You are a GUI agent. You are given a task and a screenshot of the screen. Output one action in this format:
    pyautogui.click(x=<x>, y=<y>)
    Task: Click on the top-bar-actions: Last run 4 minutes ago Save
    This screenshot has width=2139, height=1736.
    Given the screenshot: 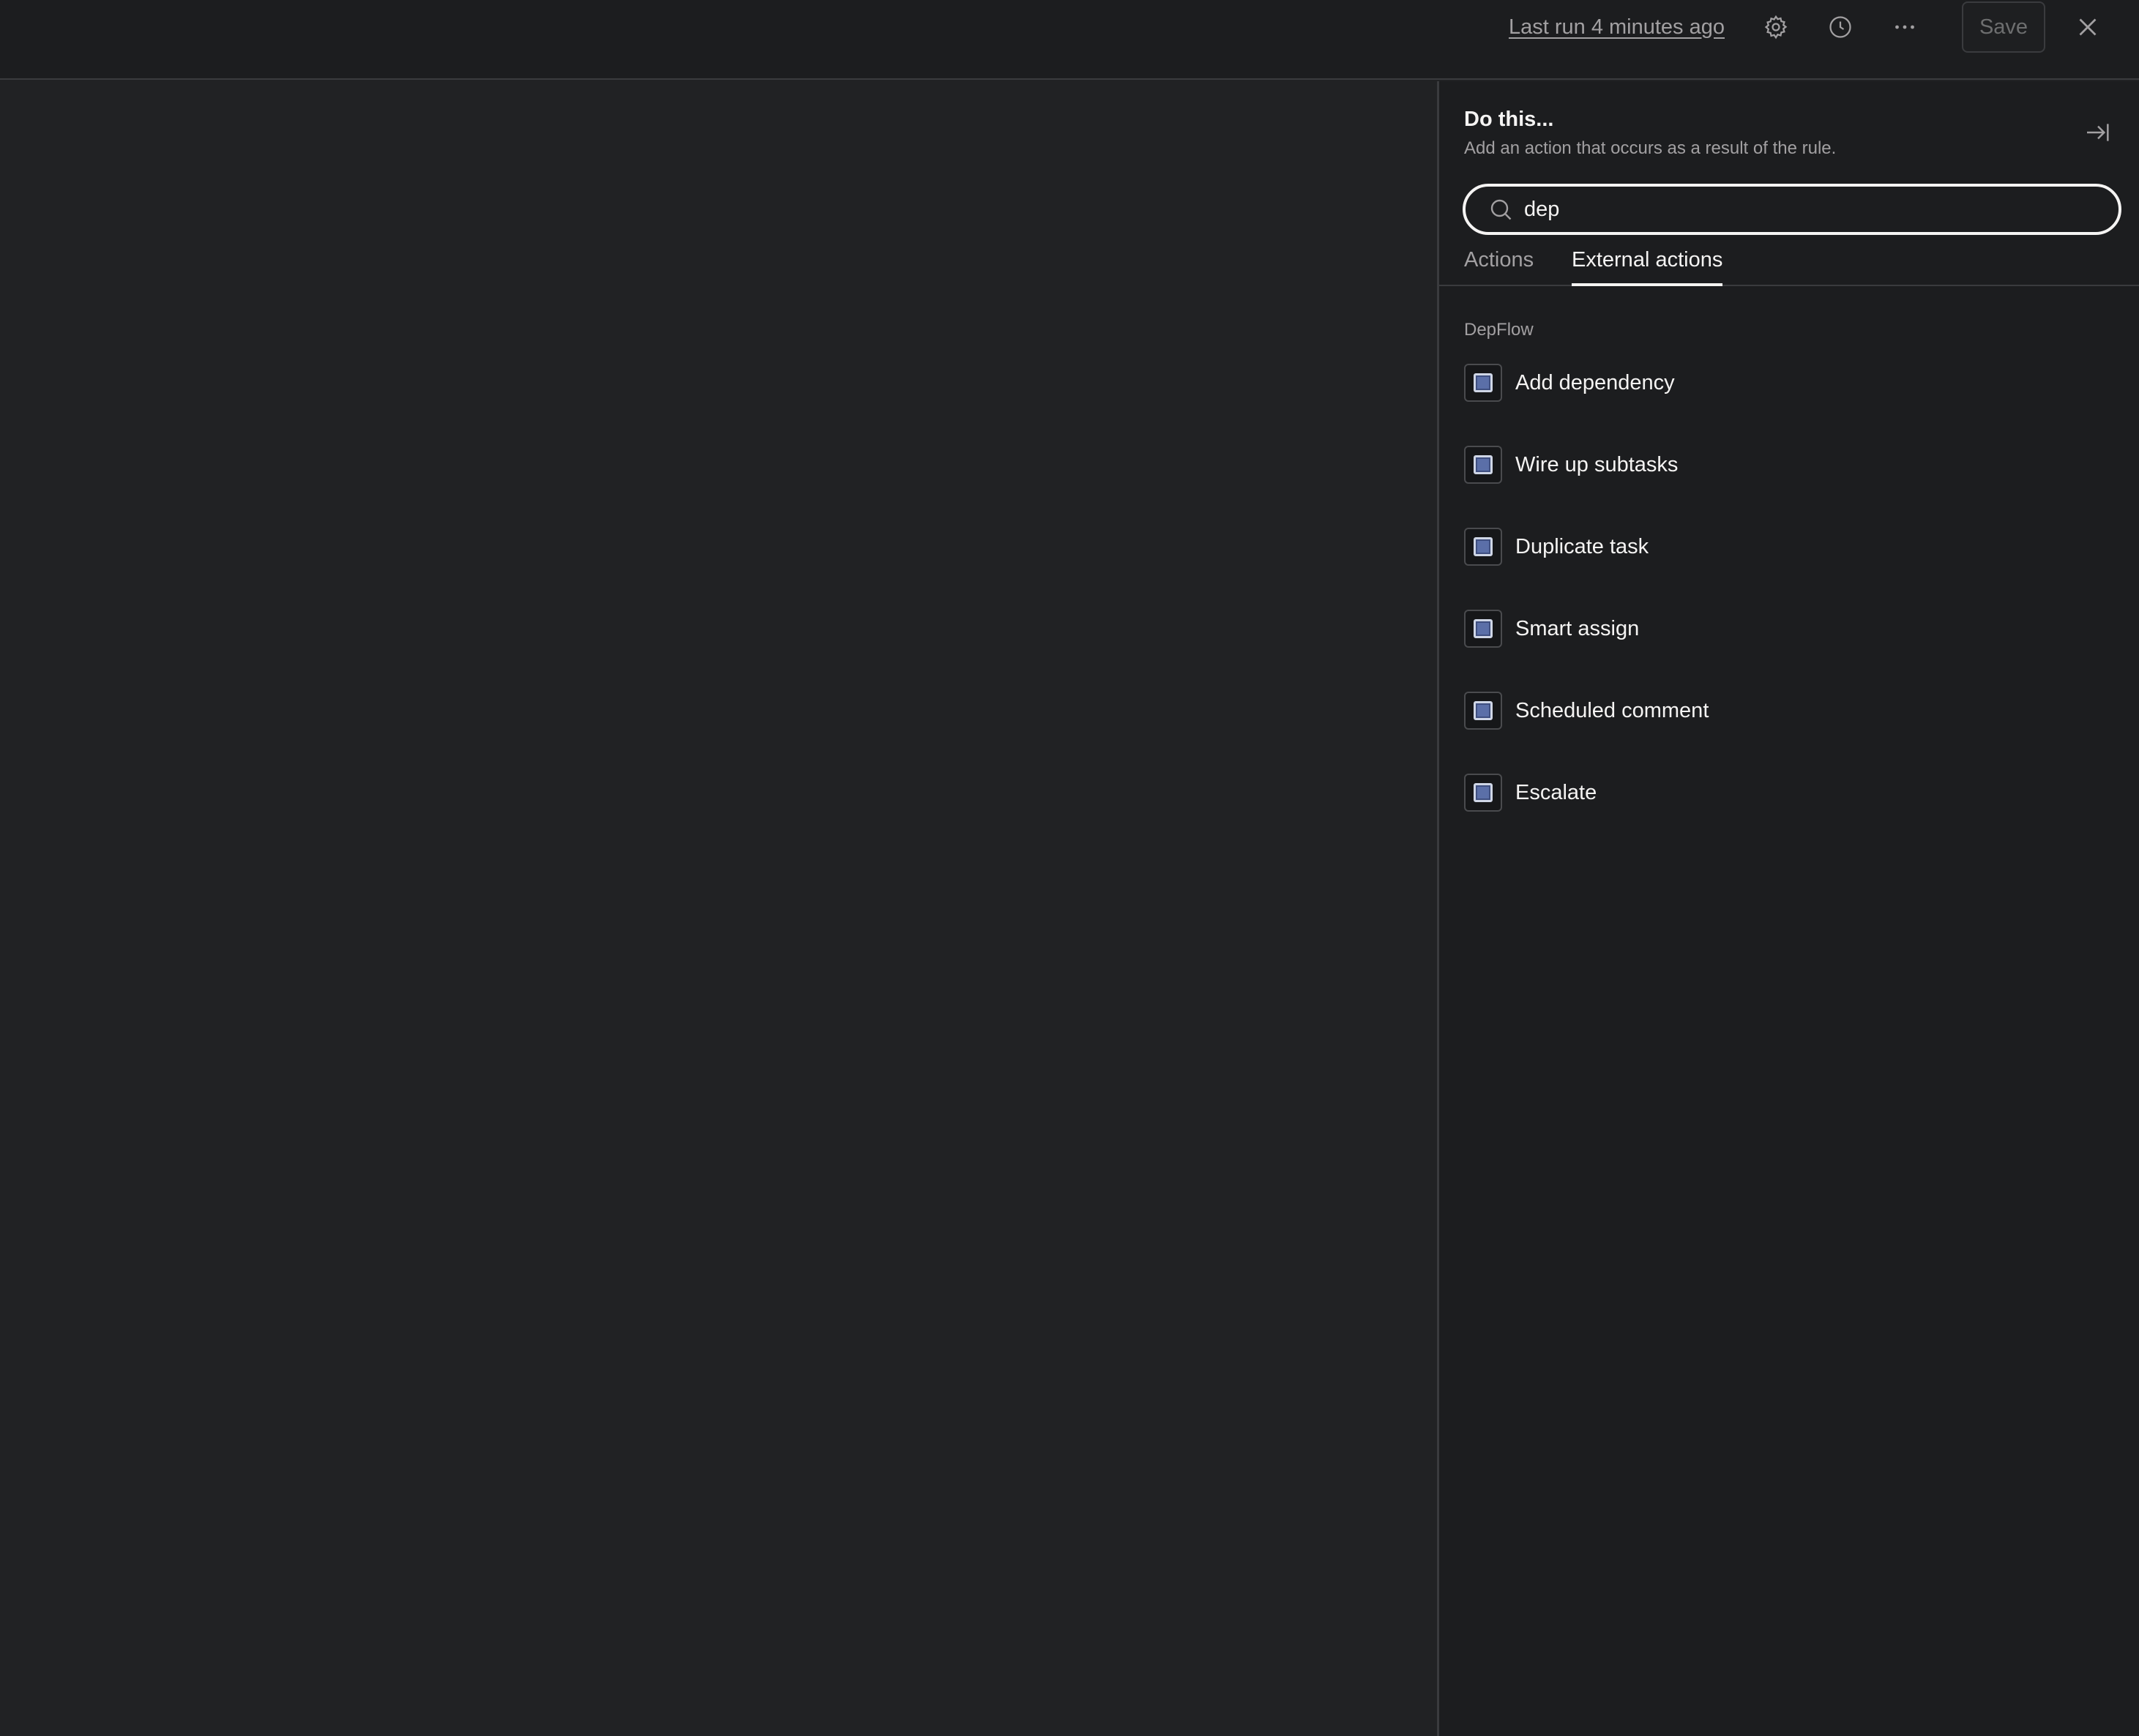 What is the action you would take?
    pyautogui.click(x=1824, y=27)
    